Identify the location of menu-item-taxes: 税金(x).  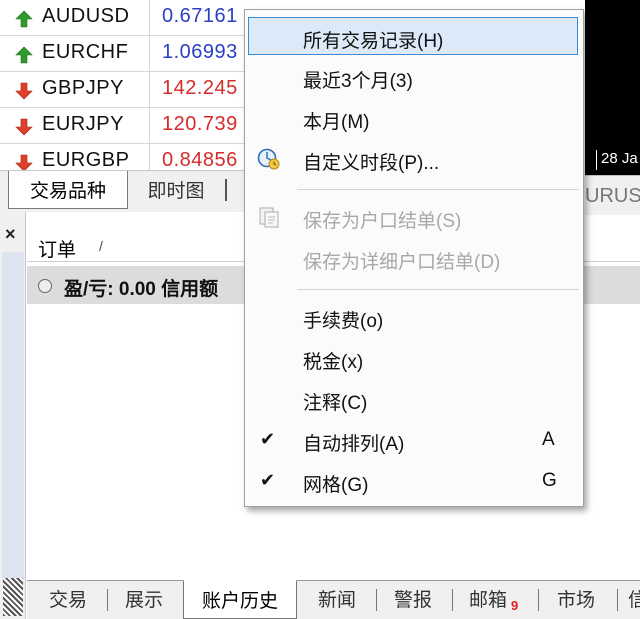
(414, 358).